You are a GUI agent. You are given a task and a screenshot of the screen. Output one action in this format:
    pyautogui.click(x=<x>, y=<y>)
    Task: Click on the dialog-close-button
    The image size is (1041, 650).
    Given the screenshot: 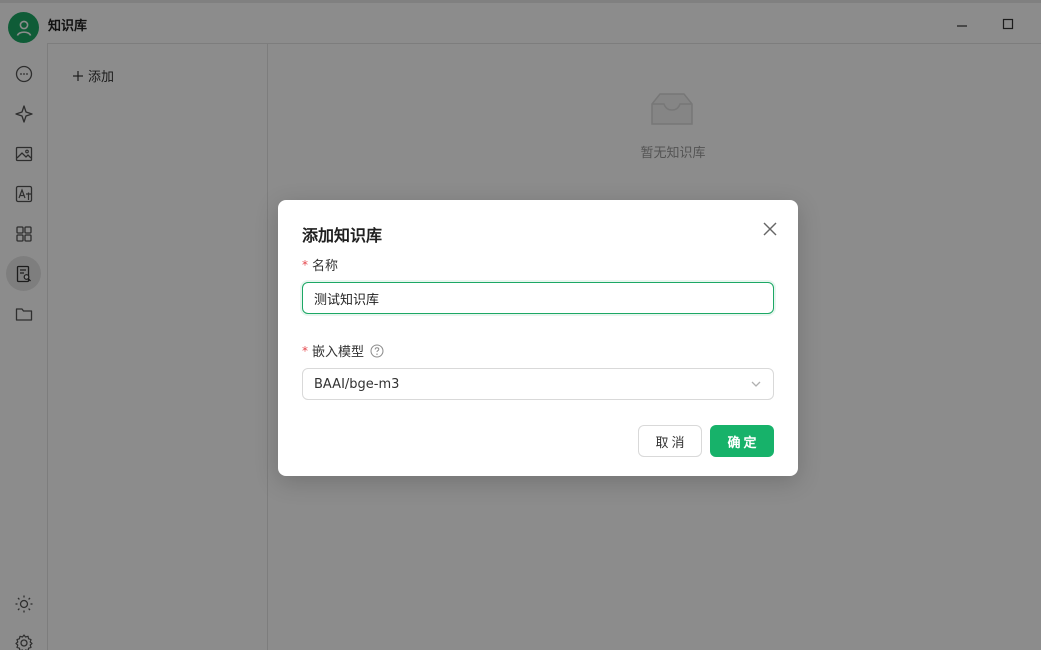 What is the action you would take?
    pyautogui.click(x=770, y=229)
    